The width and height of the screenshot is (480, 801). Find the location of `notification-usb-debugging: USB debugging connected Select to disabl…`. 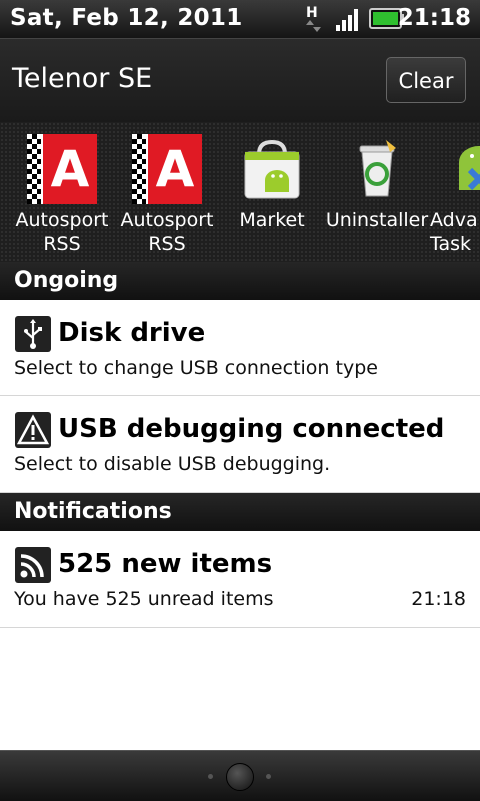

notification-usb-debugging: USB debugging connected Select to disabl… is located at coordinates (240, 444).